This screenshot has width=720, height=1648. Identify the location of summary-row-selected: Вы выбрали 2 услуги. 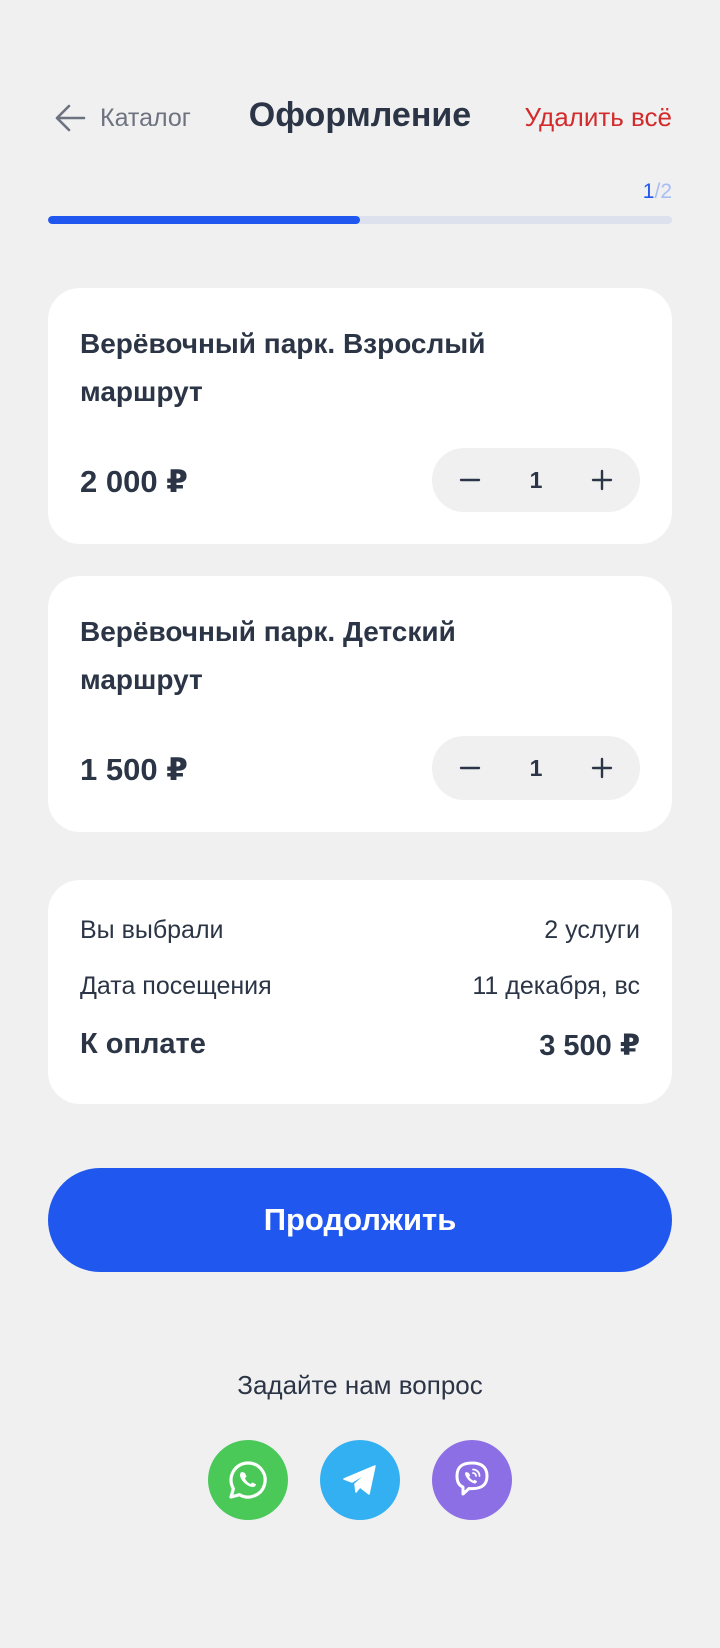
(360, 930).